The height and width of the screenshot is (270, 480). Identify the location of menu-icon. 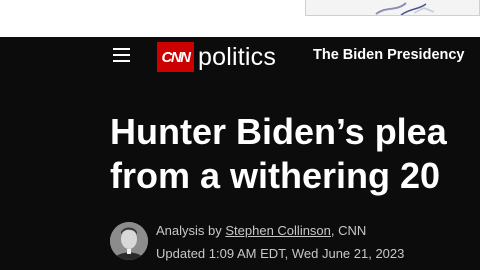
(122, 55).